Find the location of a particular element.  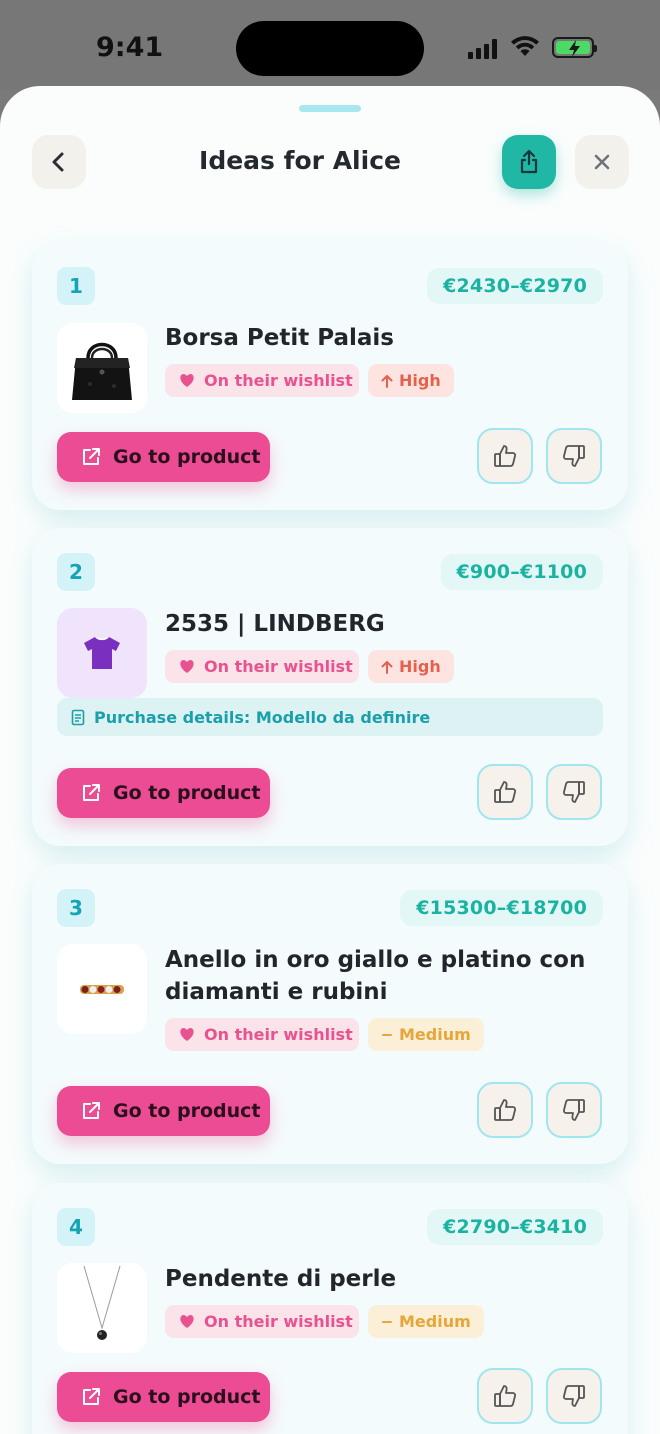

status-time: 9:41 is located at coordinates (130, 47).